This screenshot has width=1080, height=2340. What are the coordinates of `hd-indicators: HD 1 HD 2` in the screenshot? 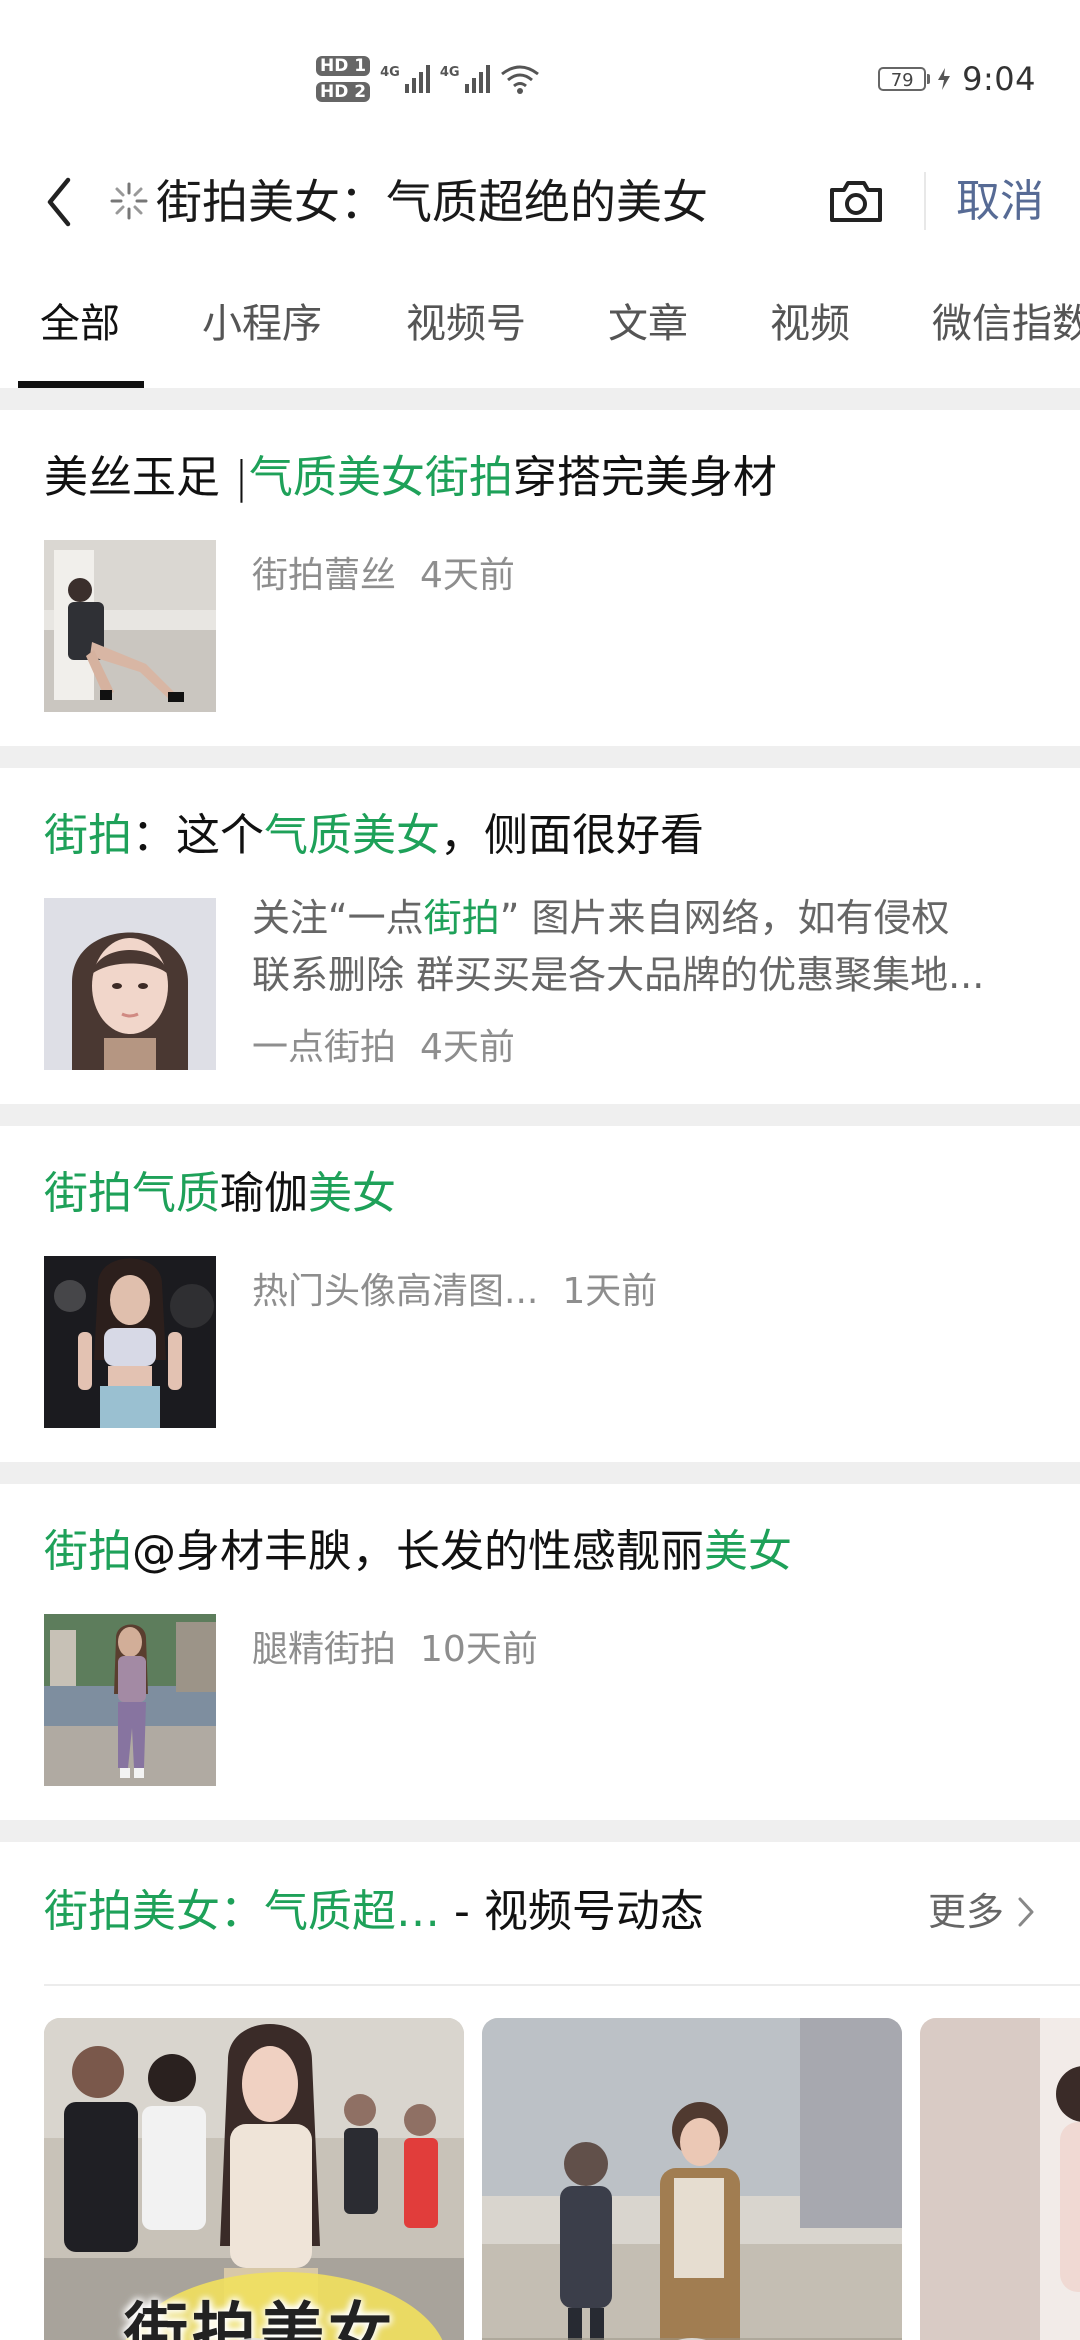 It's located at (343, 79).